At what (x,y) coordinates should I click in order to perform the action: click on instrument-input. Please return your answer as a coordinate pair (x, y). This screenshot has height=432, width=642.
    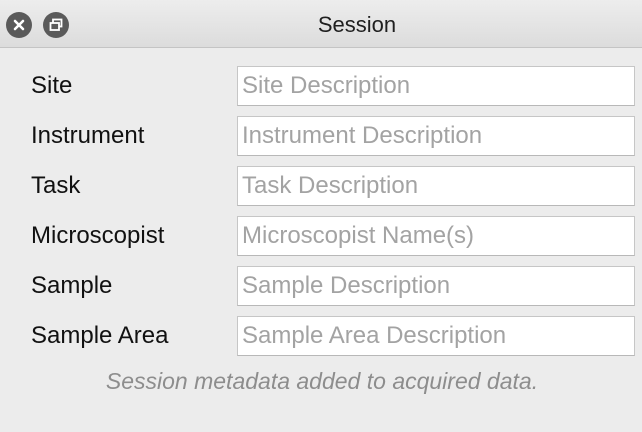
    Looking at the image, I should click on (436, 136).